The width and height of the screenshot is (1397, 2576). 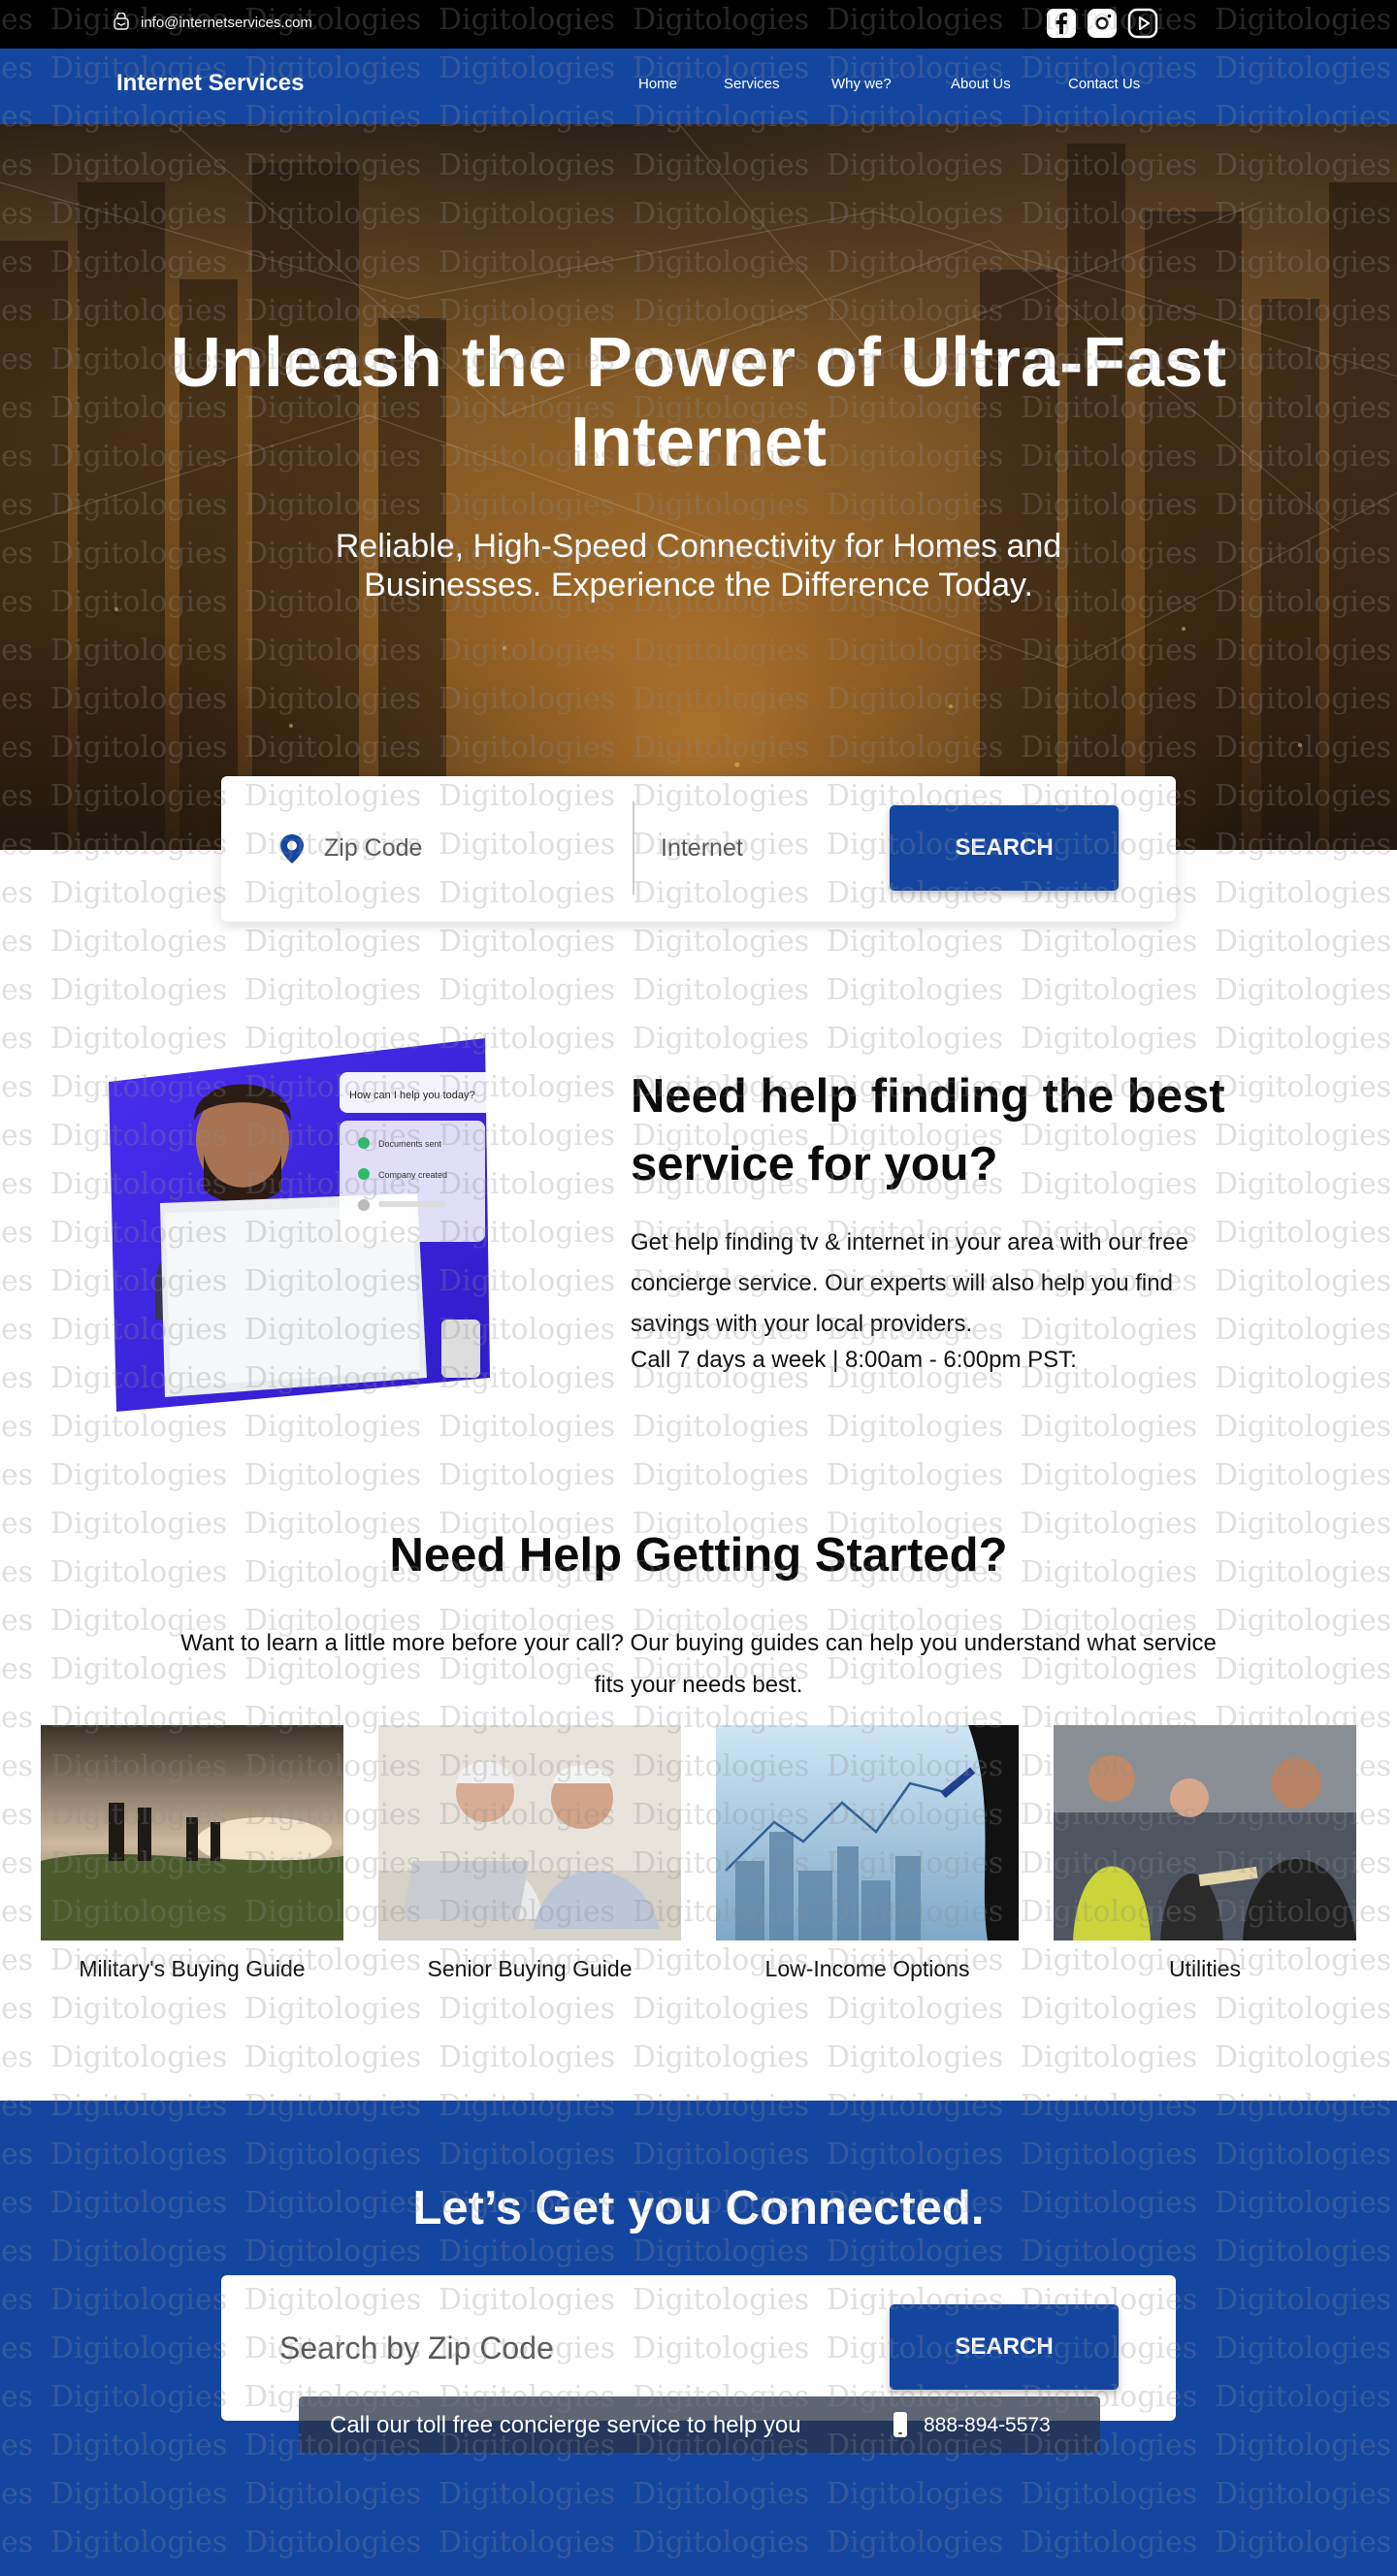 What do you see at coordinates (1205, 1832) in the screenshot?
I see `guide-image-utilities` at bounding box center [1205, 1832].